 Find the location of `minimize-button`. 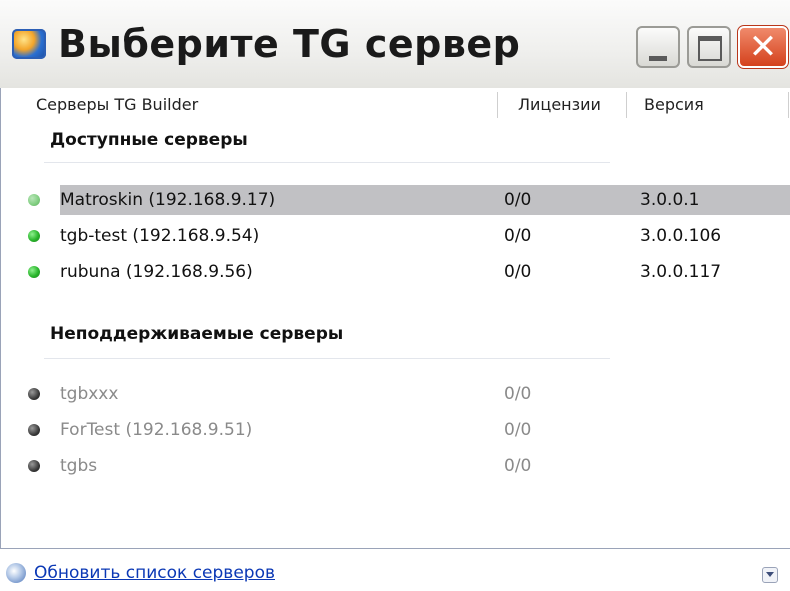

minimize-button is located at coordinates (658, 47).